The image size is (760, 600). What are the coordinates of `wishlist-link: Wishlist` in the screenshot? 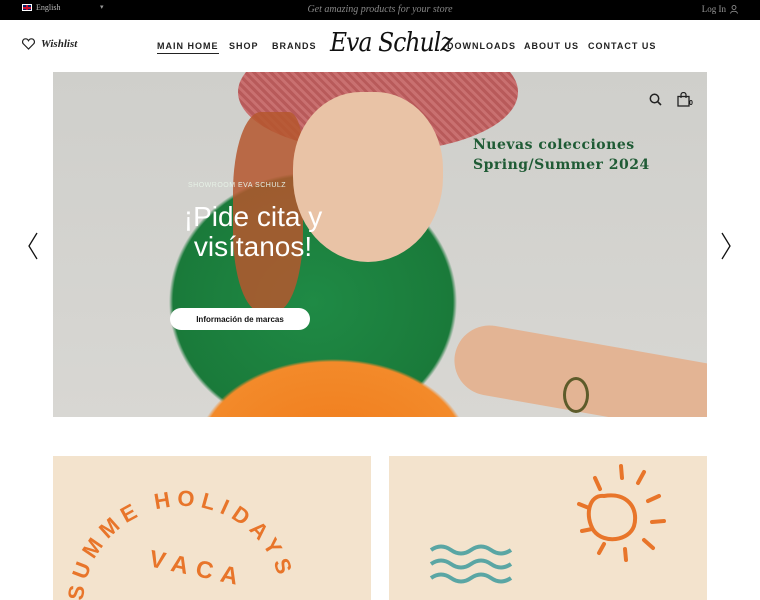 It's located at (49, 44).